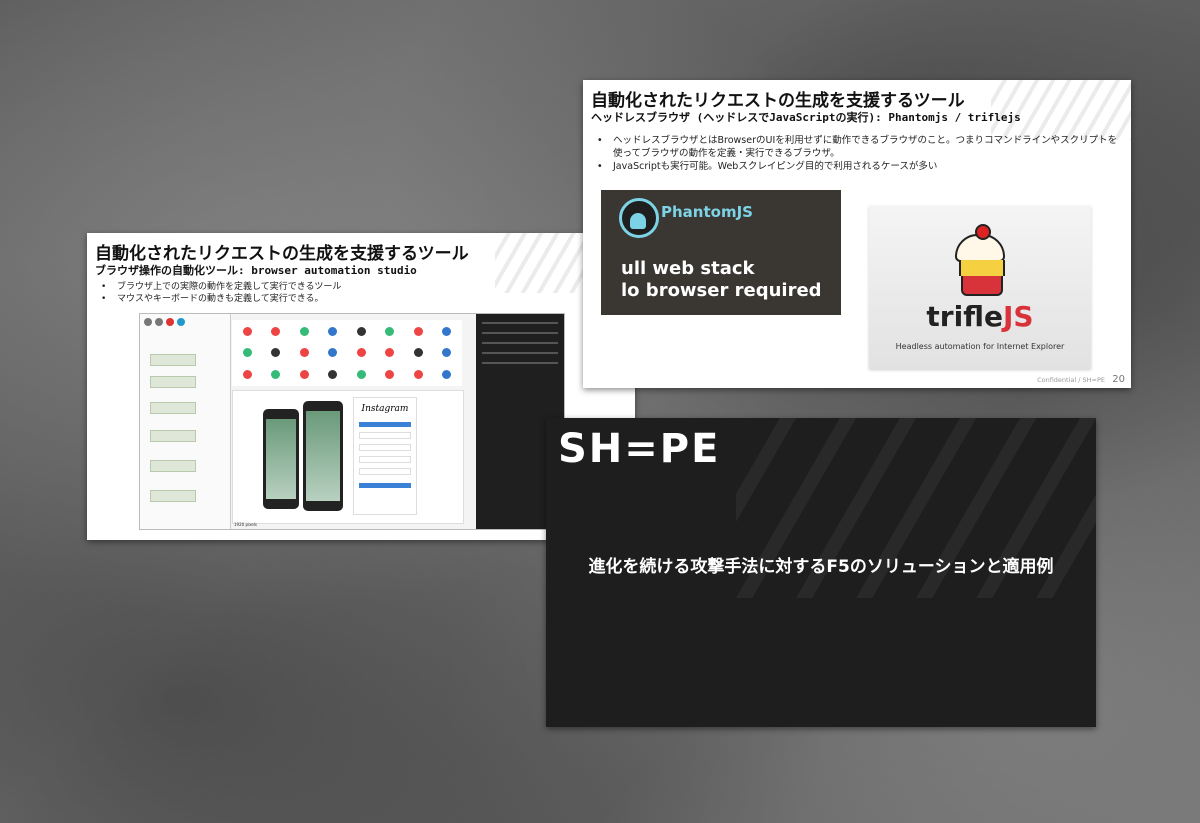 The width and height of the screenshot is (1200, 823). What do you see at coordinates (347, 353) in the screenshot?
I see `action-icon-grid` at bounding box center [347, 353].